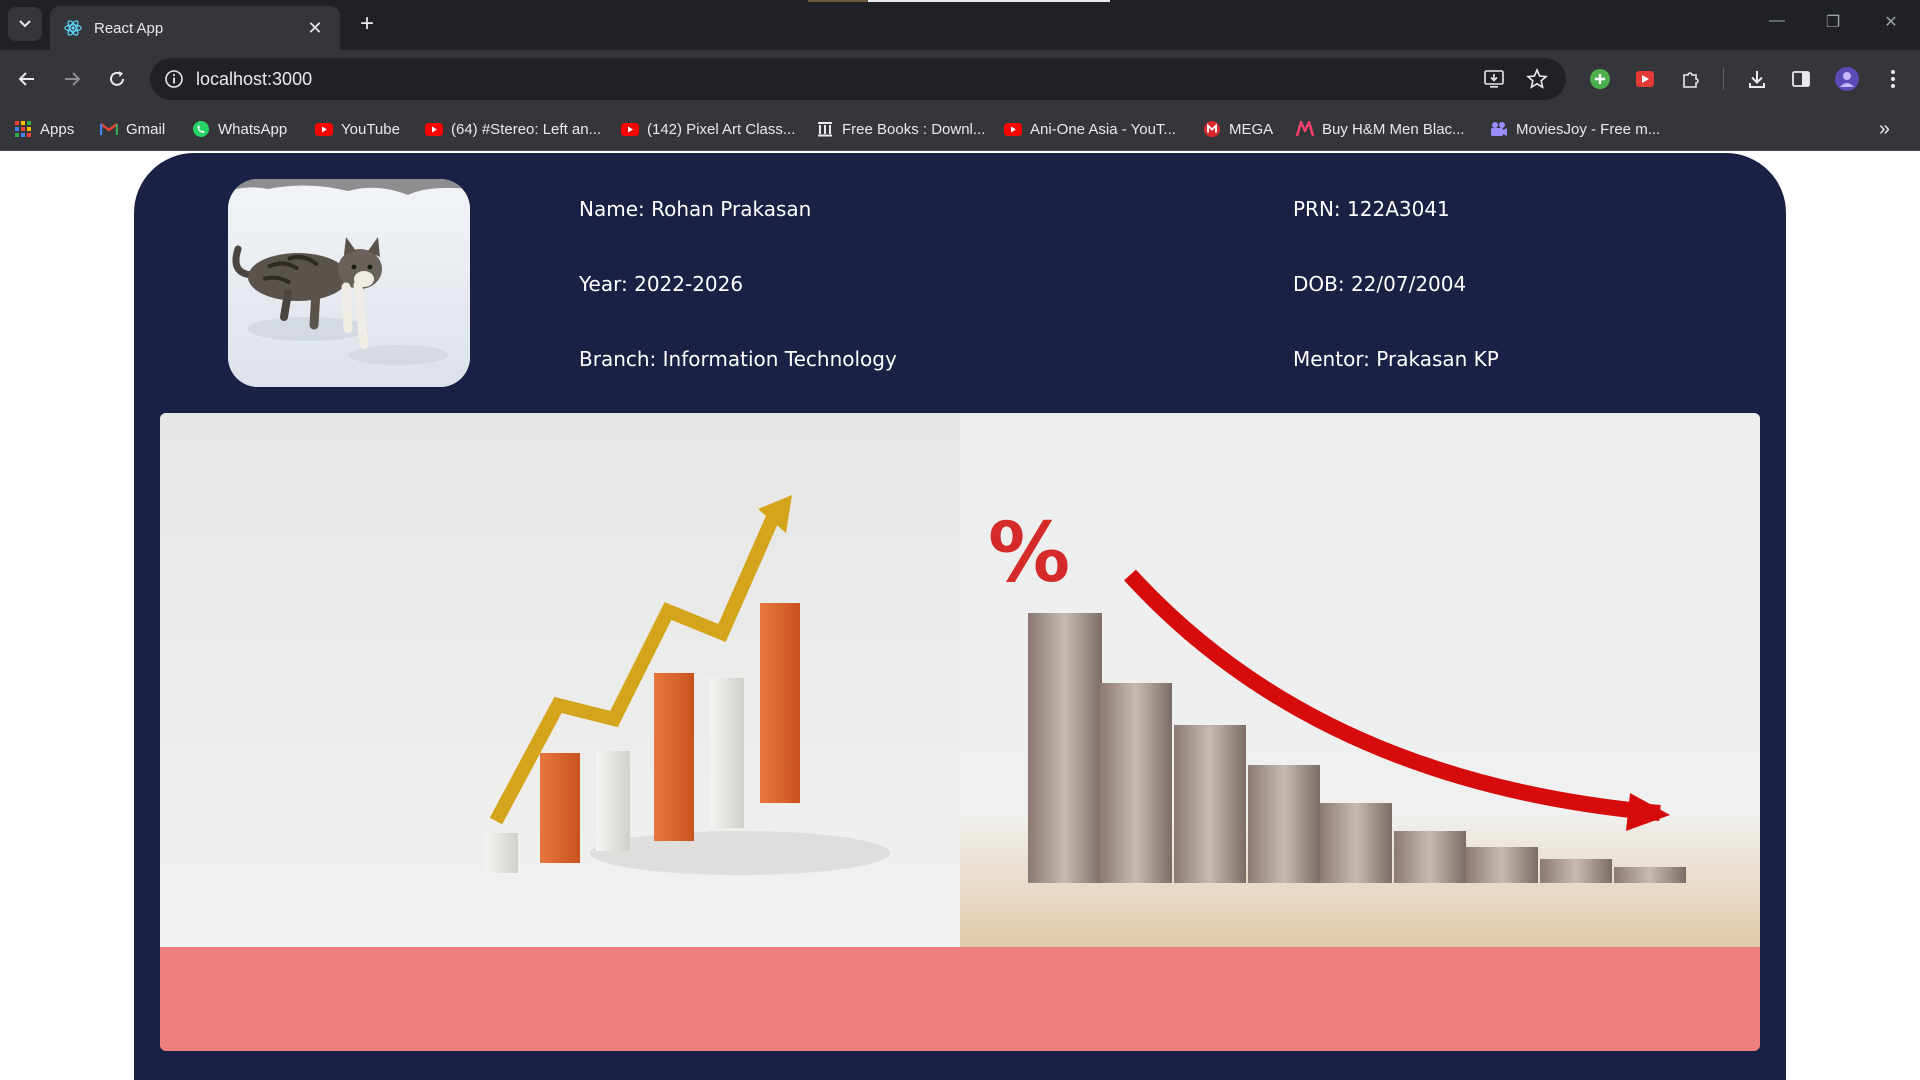  What do you see at coordinates (1833, 22) in the screenshot?
I see `restore-icon: ❐` at bounding box center [1833, 22].